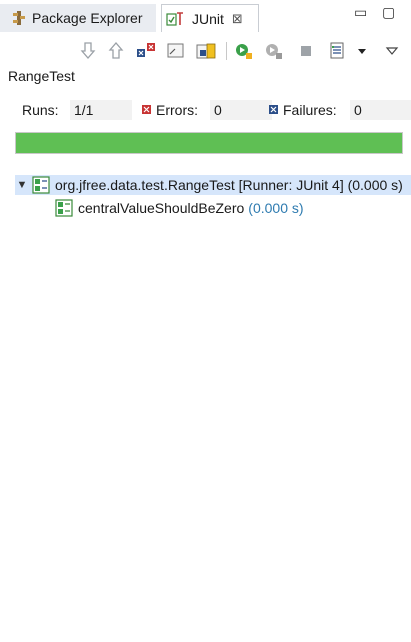 The image size is (411, 642). What do you see at coordinates (226, 51) in the screenshot?
I see `toolbar-separator` at bounding box center [226, 51].